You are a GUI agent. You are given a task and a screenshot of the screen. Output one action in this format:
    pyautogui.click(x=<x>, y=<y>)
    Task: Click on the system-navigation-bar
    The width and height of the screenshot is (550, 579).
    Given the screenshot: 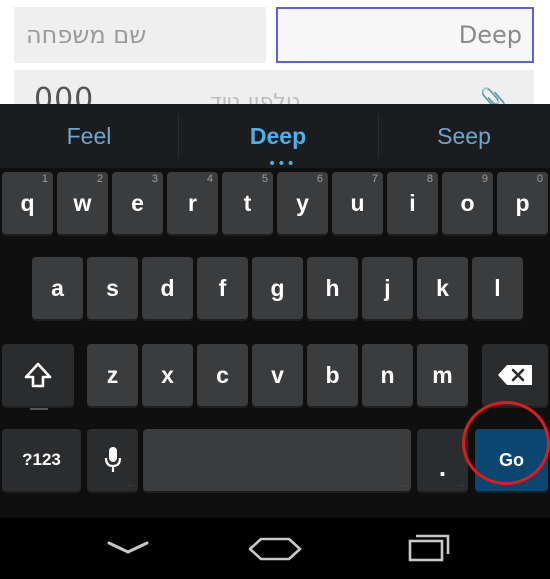 What is the action you would take?
    pyautogui.click(x=275, y=548)
    